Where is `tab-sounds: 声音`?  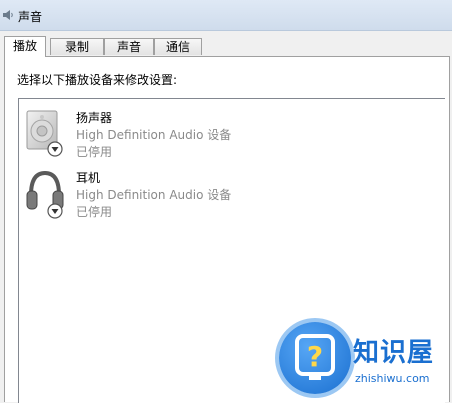 tab-sounds: 声音 is located at coordinates (129, 46).